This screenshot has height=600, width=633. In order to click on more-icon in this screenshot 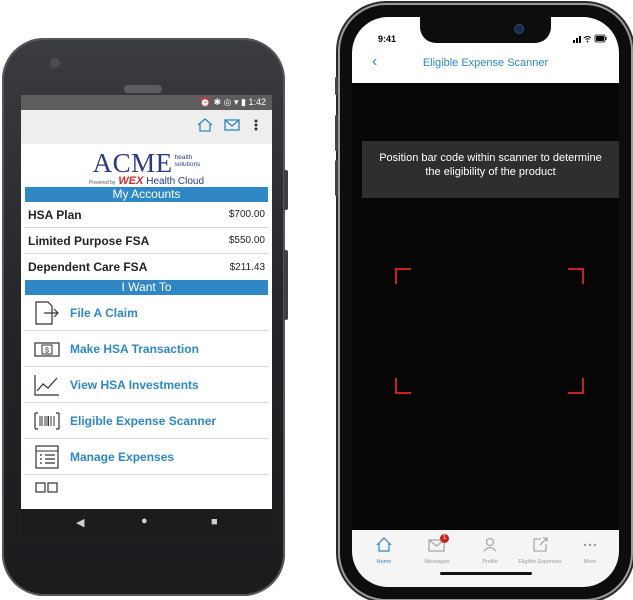, I will do `click(590, 547)`.